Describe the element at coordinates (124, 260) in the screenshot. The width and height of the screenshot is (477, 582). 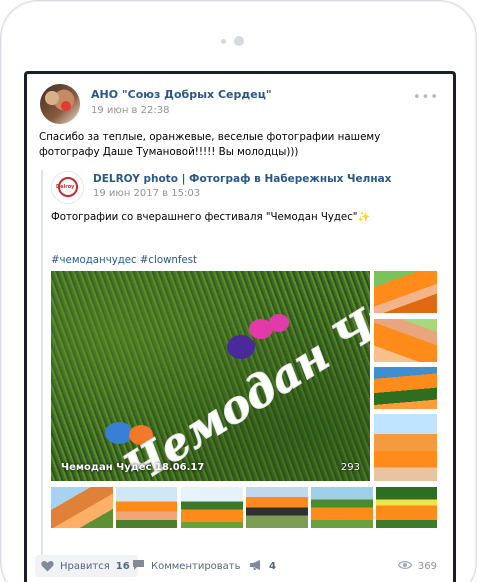
I see `hashtags-link: #чемоданчудес #clownfest` at that location.